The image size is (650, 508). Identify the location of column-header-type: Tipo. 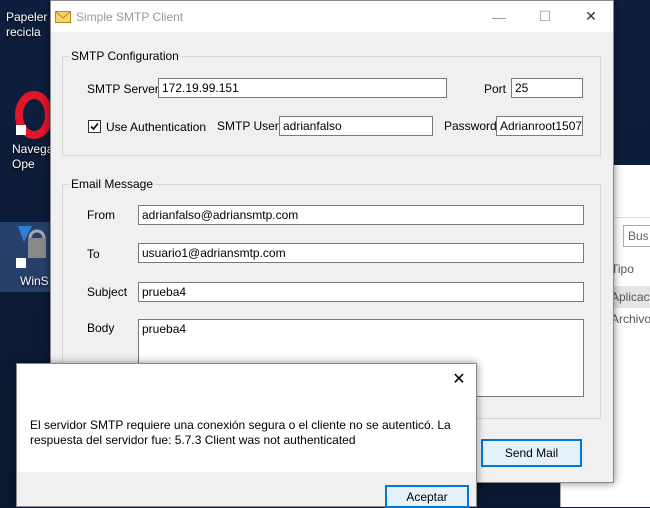
(622, 269).